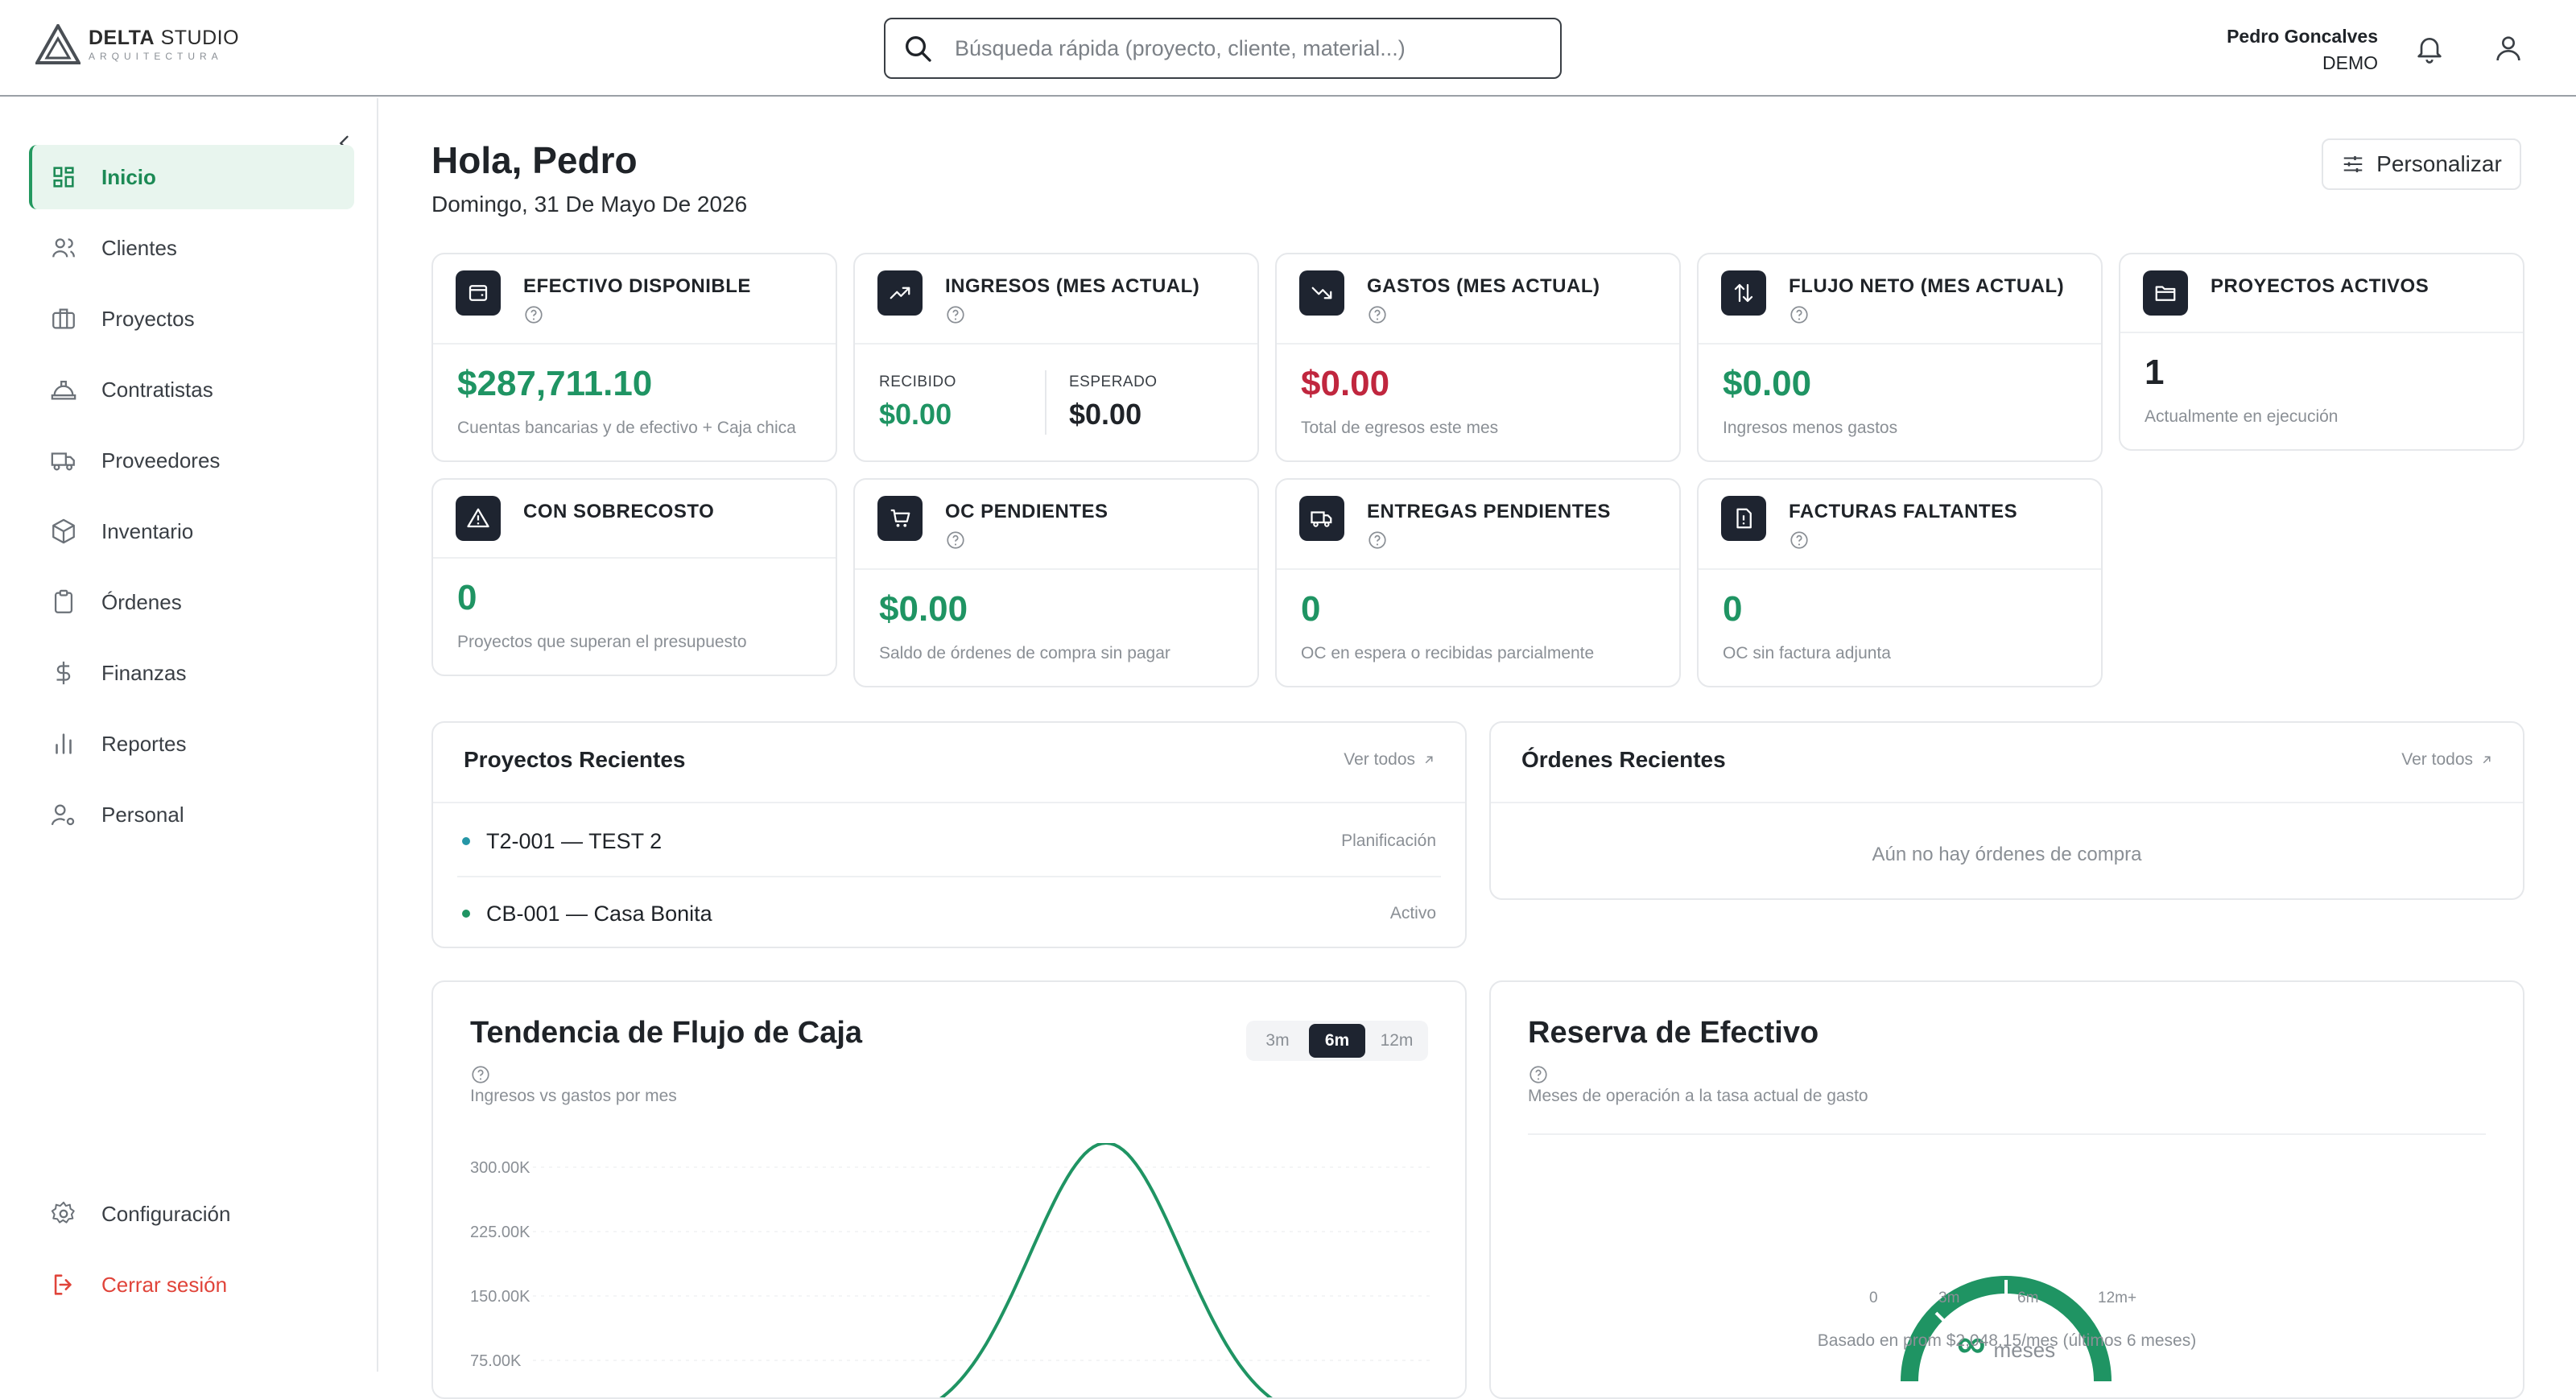 This screenshot has width=2576, height=1399. I want to click on delivery-truck-icon, so click(1321, 518).